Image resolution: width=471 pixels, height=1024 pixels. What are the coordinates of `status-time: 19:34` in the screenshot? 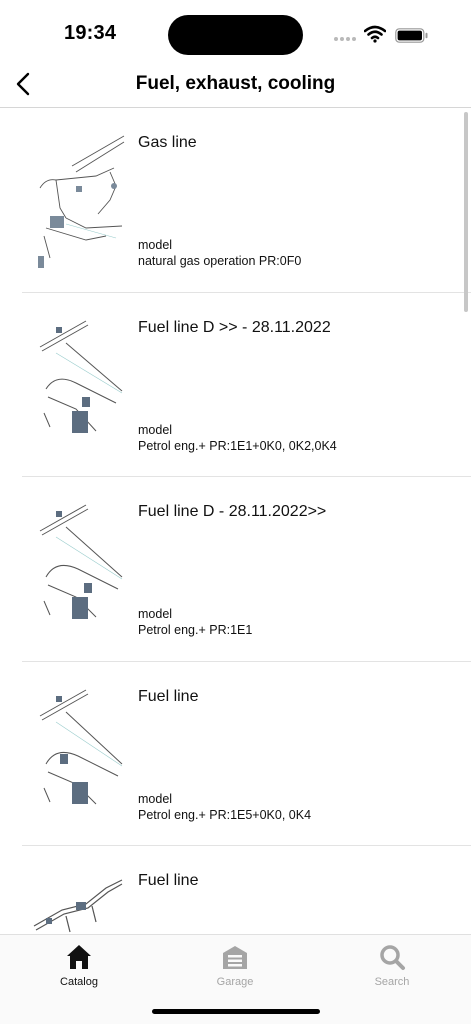 It's located at (90, 33).